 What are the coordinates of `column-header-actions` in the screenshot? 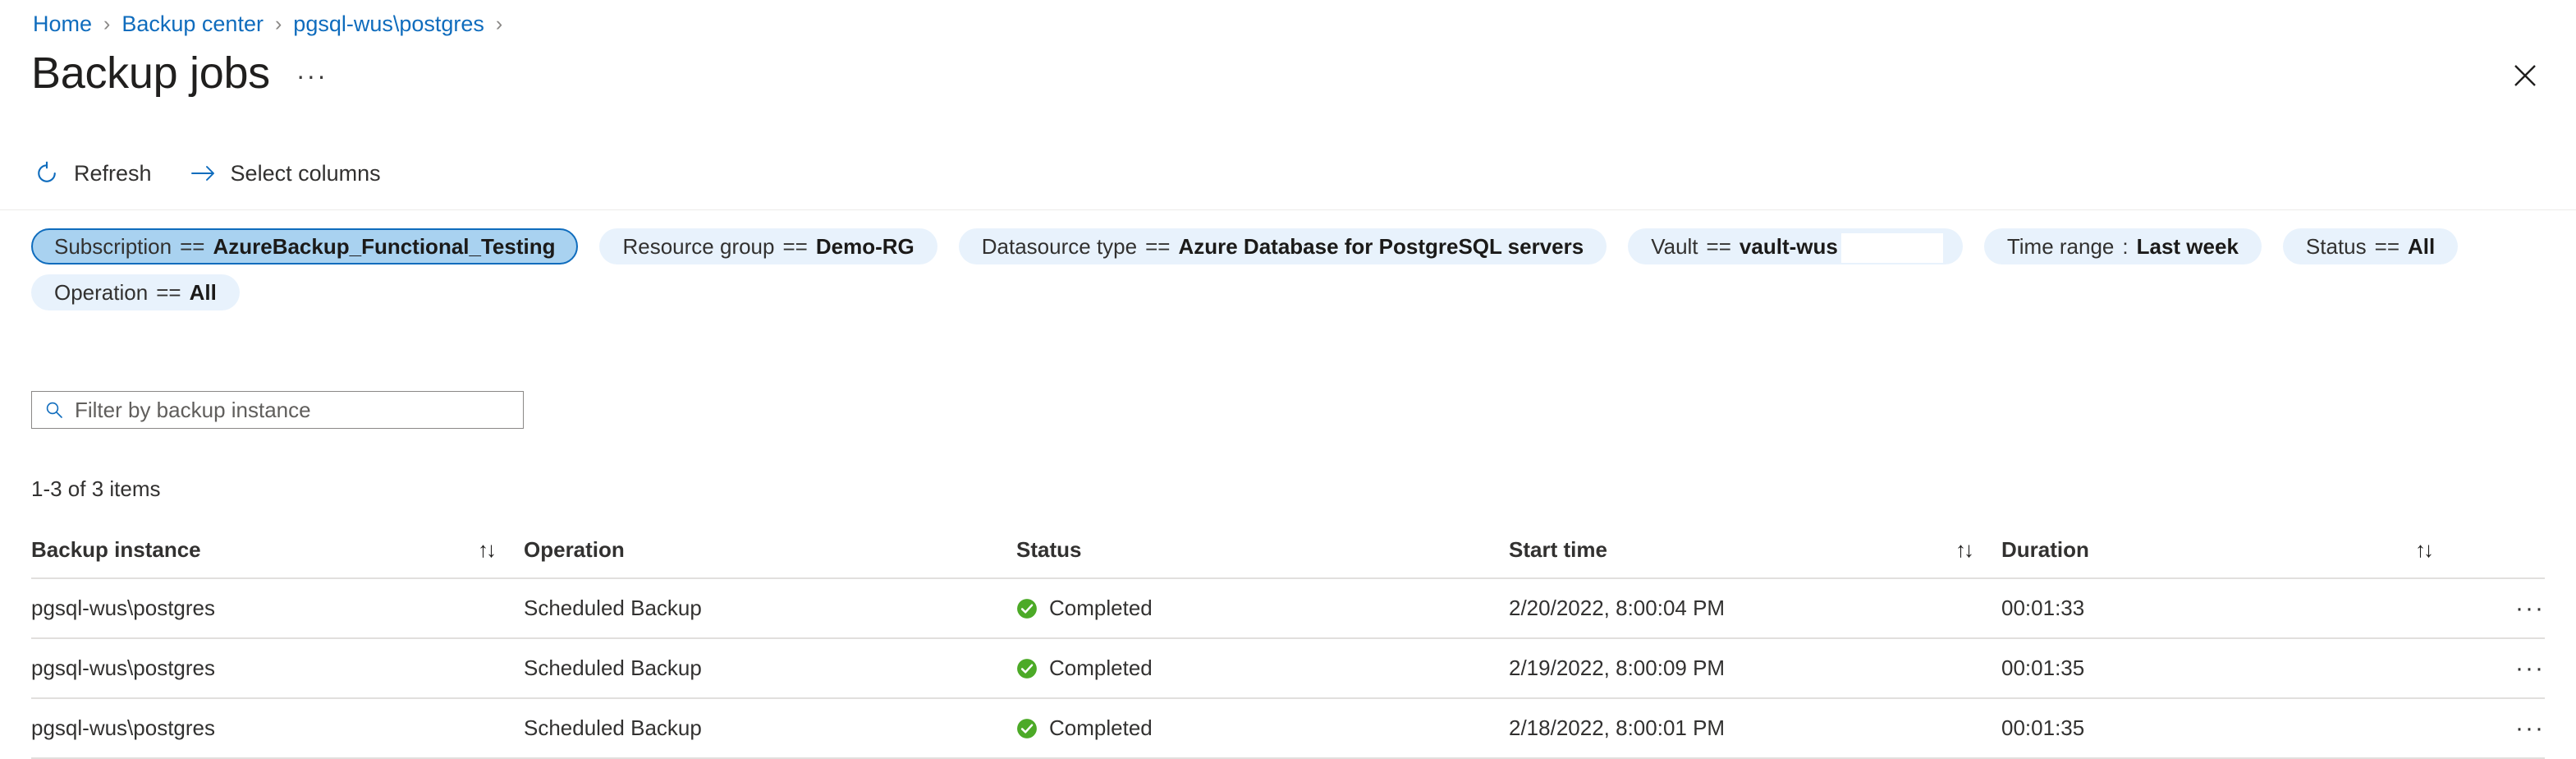 It's located at (2503, 552).